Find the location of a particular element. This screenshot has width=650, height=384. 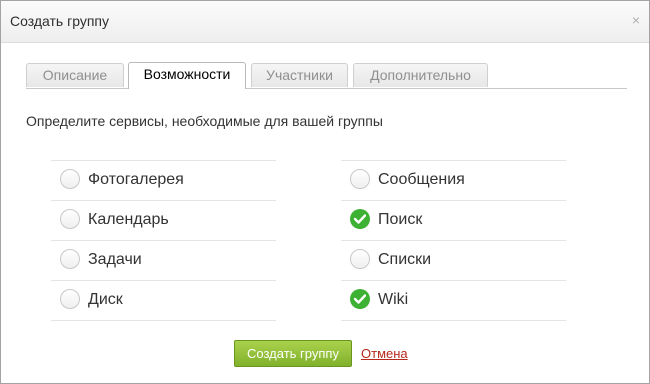

services-column-right: Сообщения Поиск Списки Wiki is located at coordinates (453, 240).